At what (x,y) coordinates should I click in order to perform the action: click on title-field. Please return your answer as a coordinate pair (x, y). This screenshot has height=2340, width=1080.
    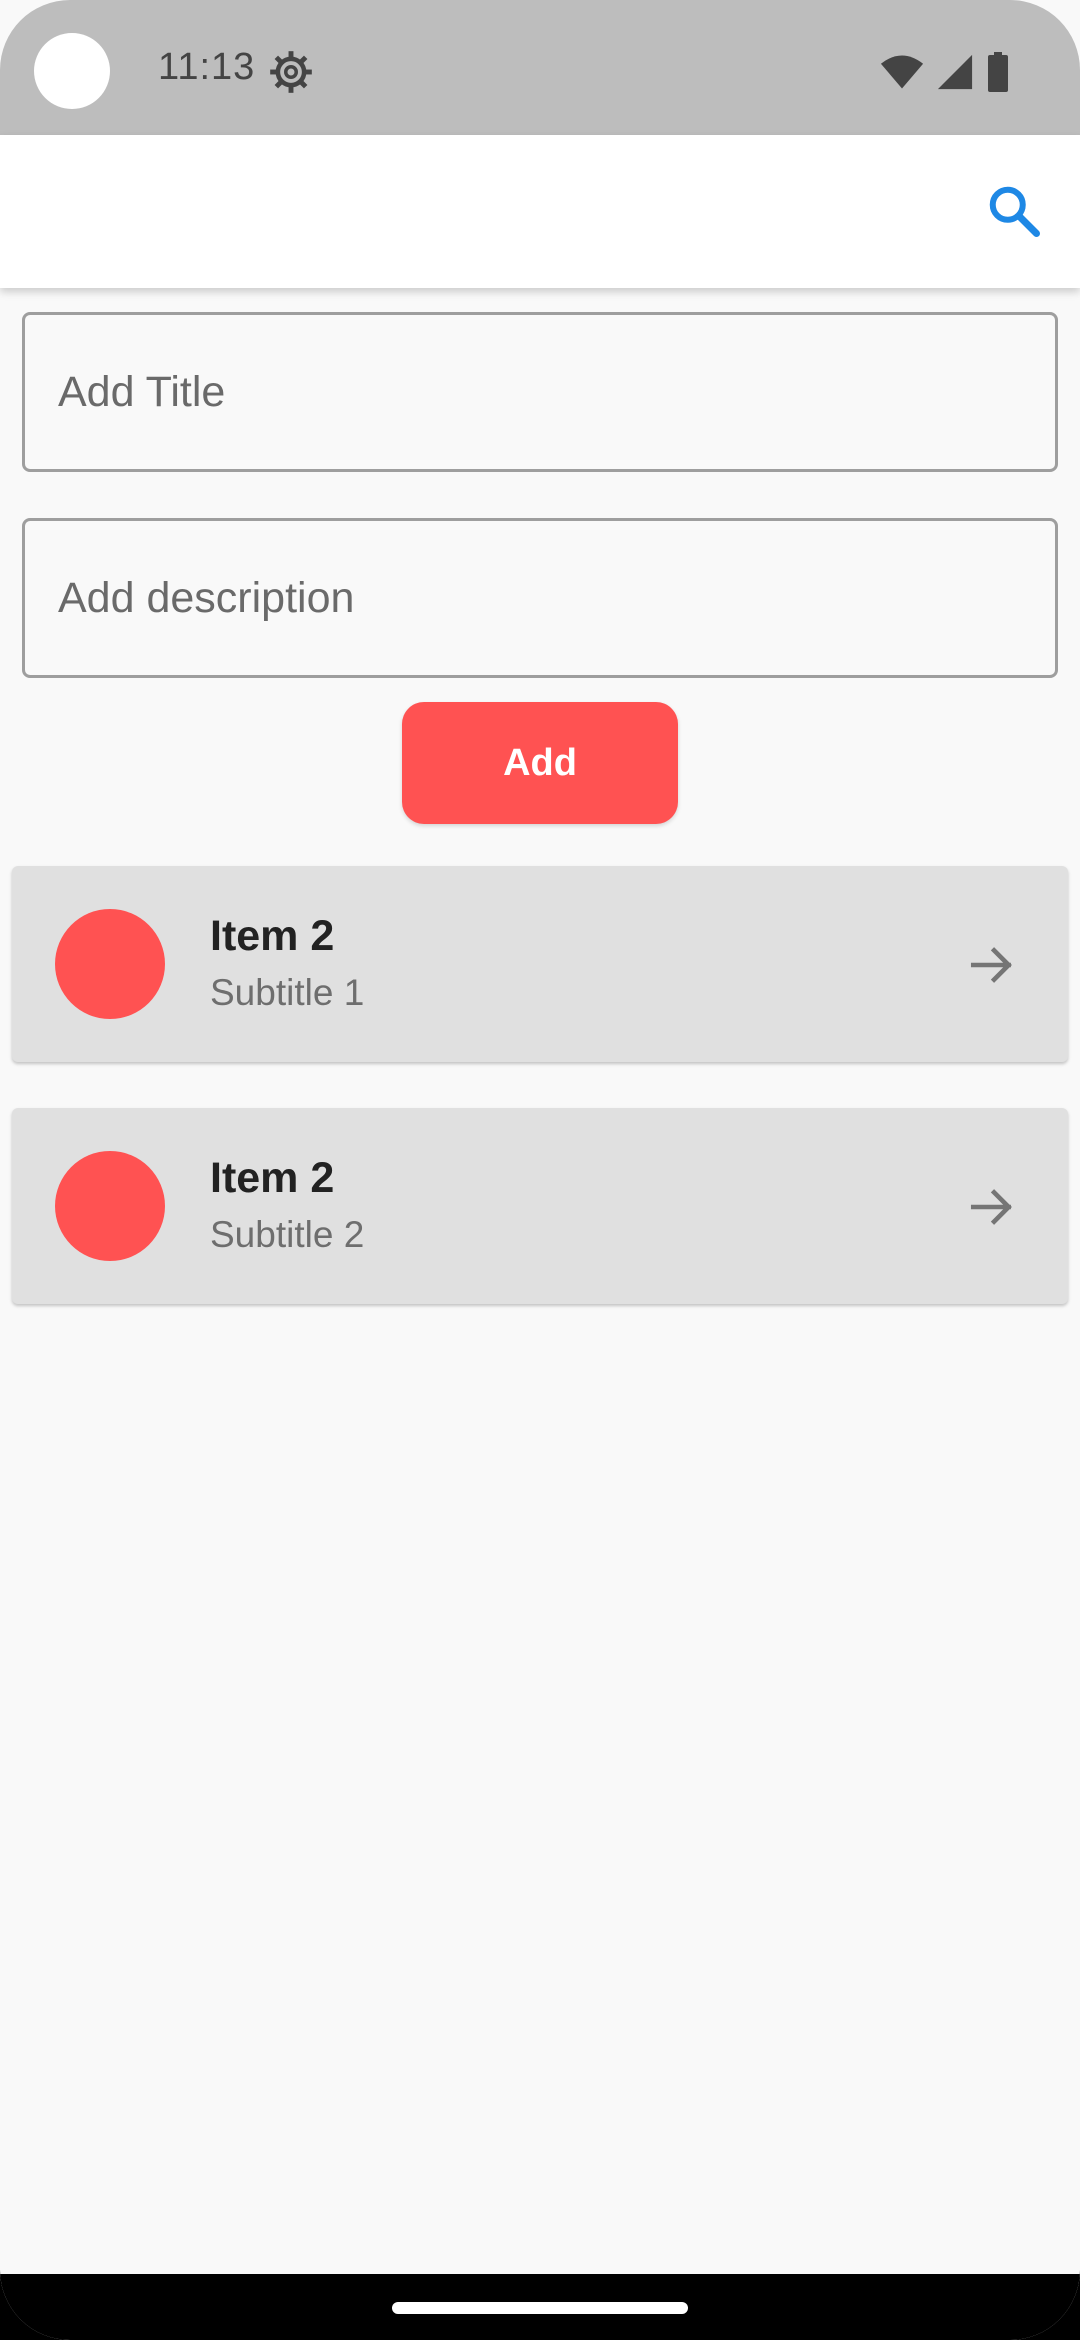
    Looking at the image, I should click on (540, 392).